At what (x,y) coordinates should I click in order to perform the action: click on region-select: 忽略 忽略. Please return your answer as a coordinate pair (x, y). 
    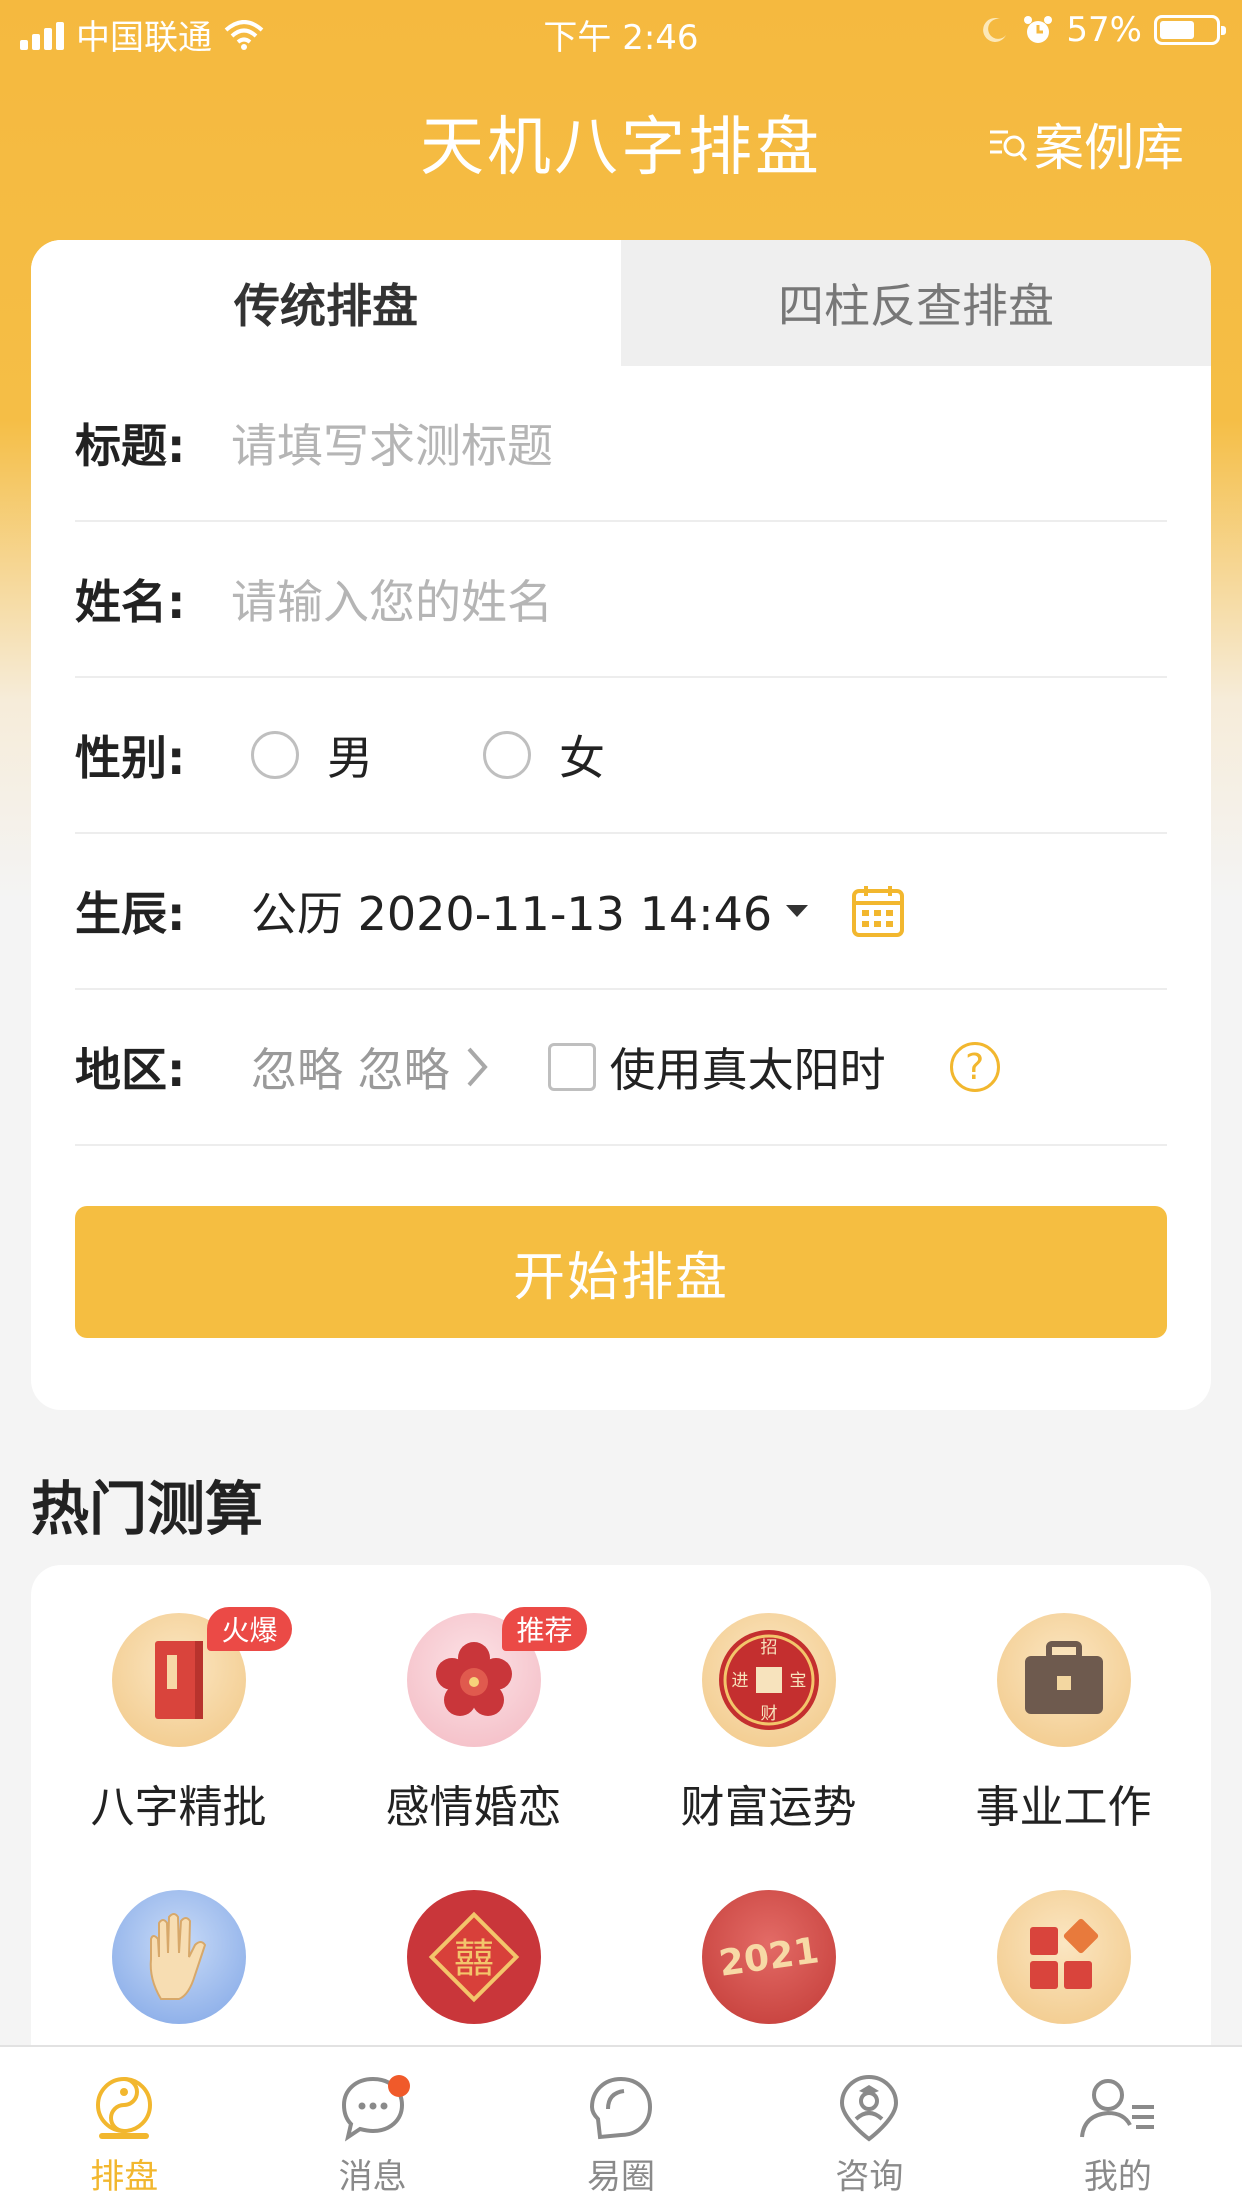
    Looking at the image, I should click on (370, 1067).